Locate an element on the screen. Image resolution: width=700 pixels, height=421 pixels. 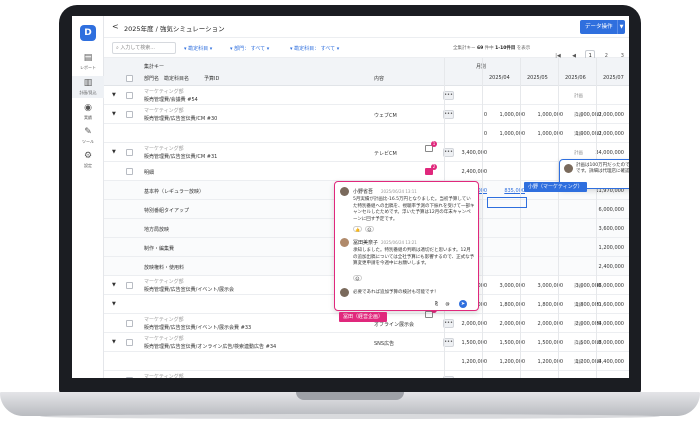
laptop-shadow is located at coordinates (350, 416).